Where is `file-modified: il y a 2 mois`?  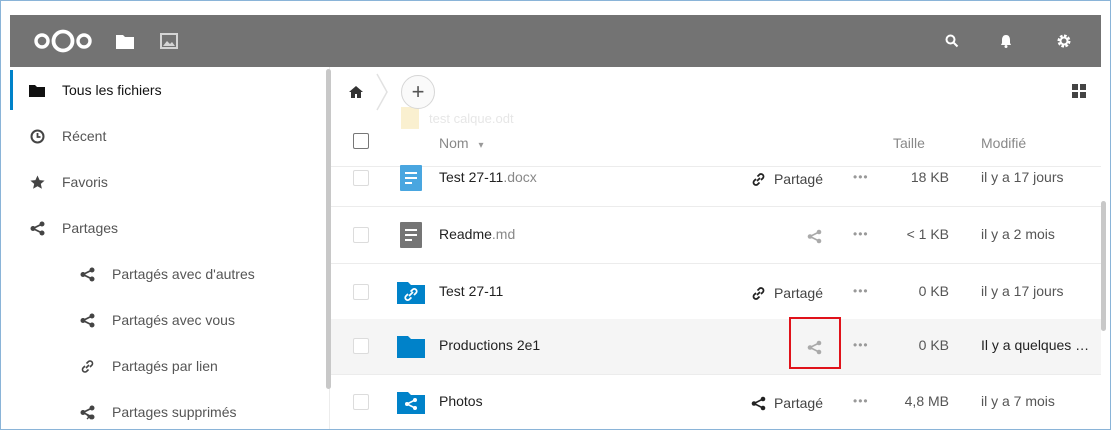 file-modified: il y a 2 mois is located at coordinates (1018, 234).